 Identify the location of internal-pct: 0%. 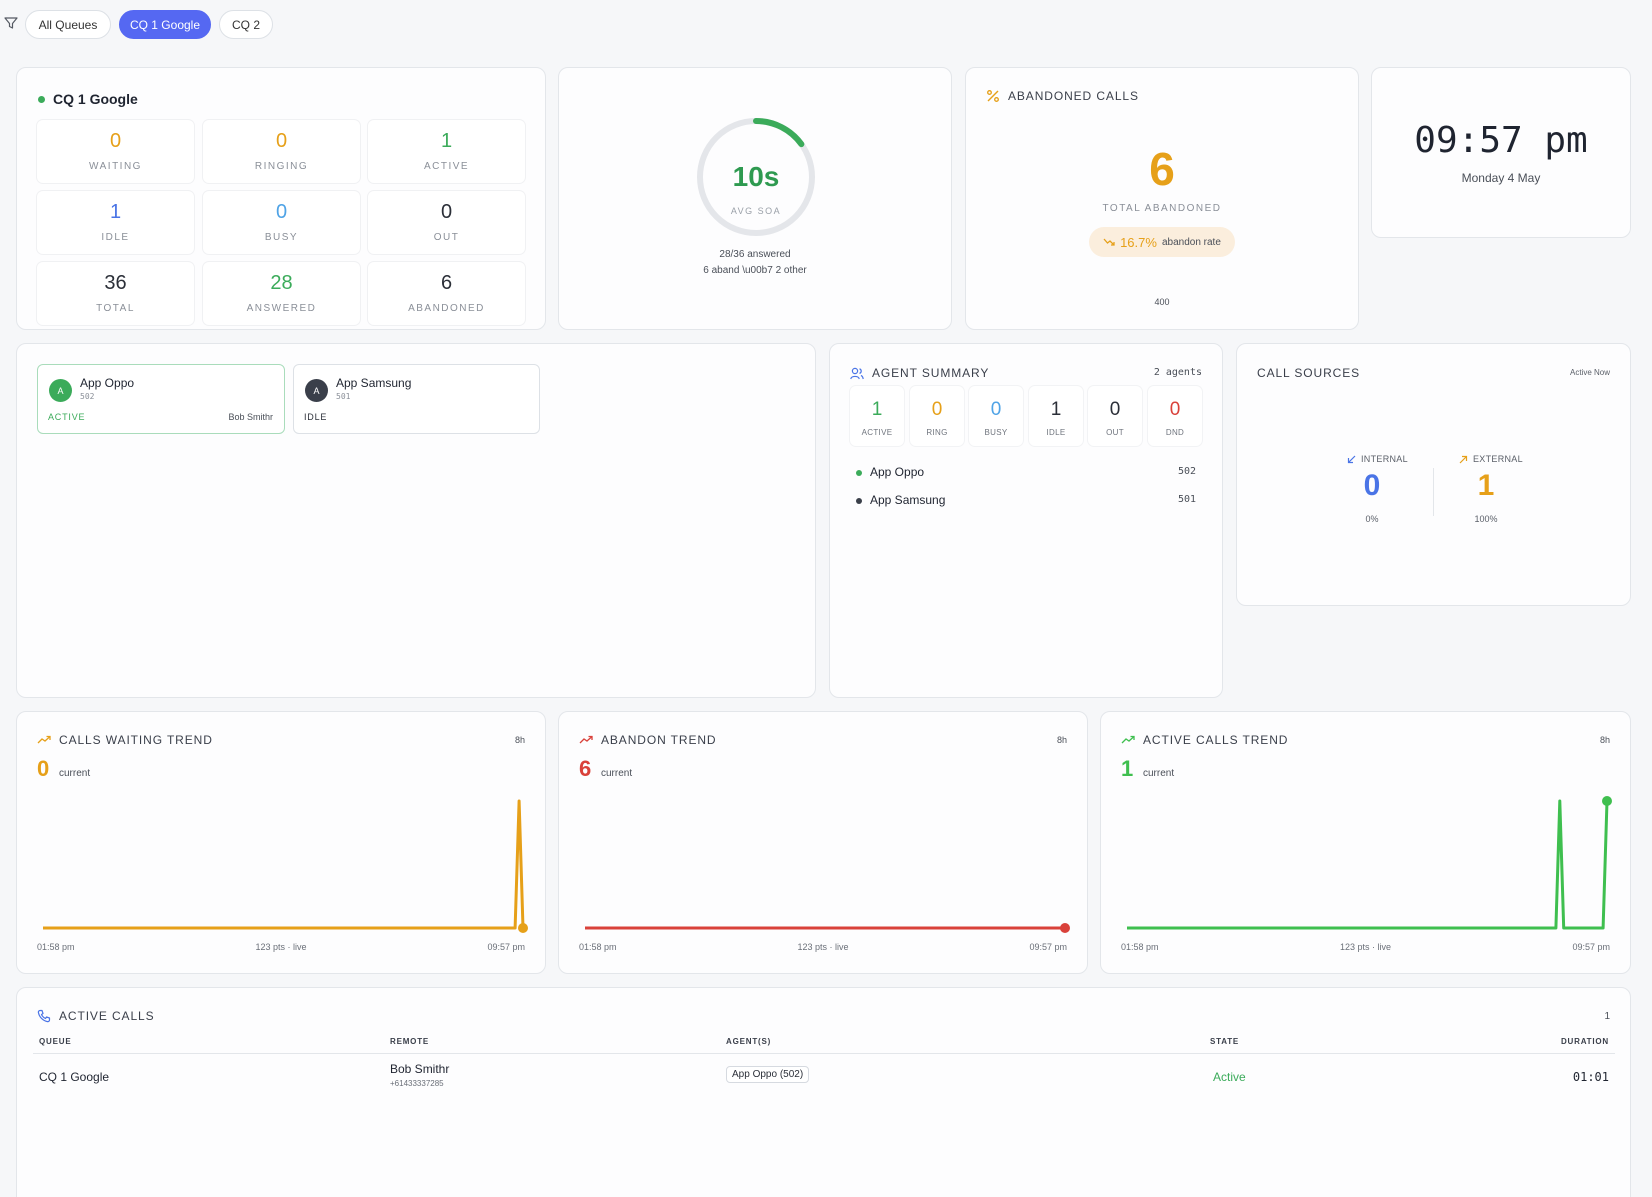
(1372, 519).